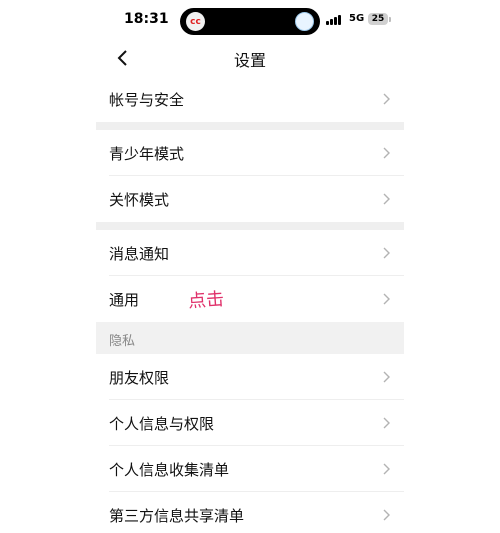 Image resolution: width=500 pixels, height=533 pixels. I want to click on row-label: 帐号与安全, so click(147, 100).